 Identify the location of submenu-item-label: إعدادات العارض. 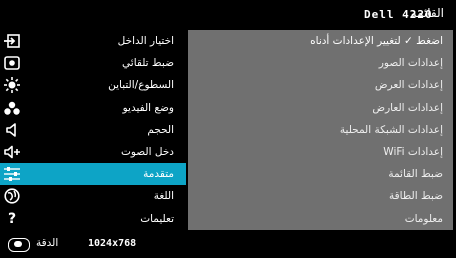
(407, 107).